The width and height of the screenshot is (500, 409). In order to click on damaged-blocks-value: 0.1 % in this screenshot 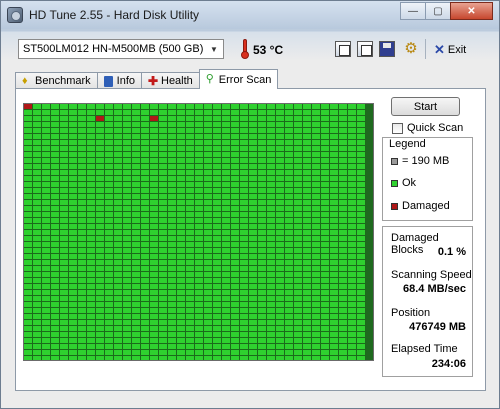, I will do `click(451, 252)`.